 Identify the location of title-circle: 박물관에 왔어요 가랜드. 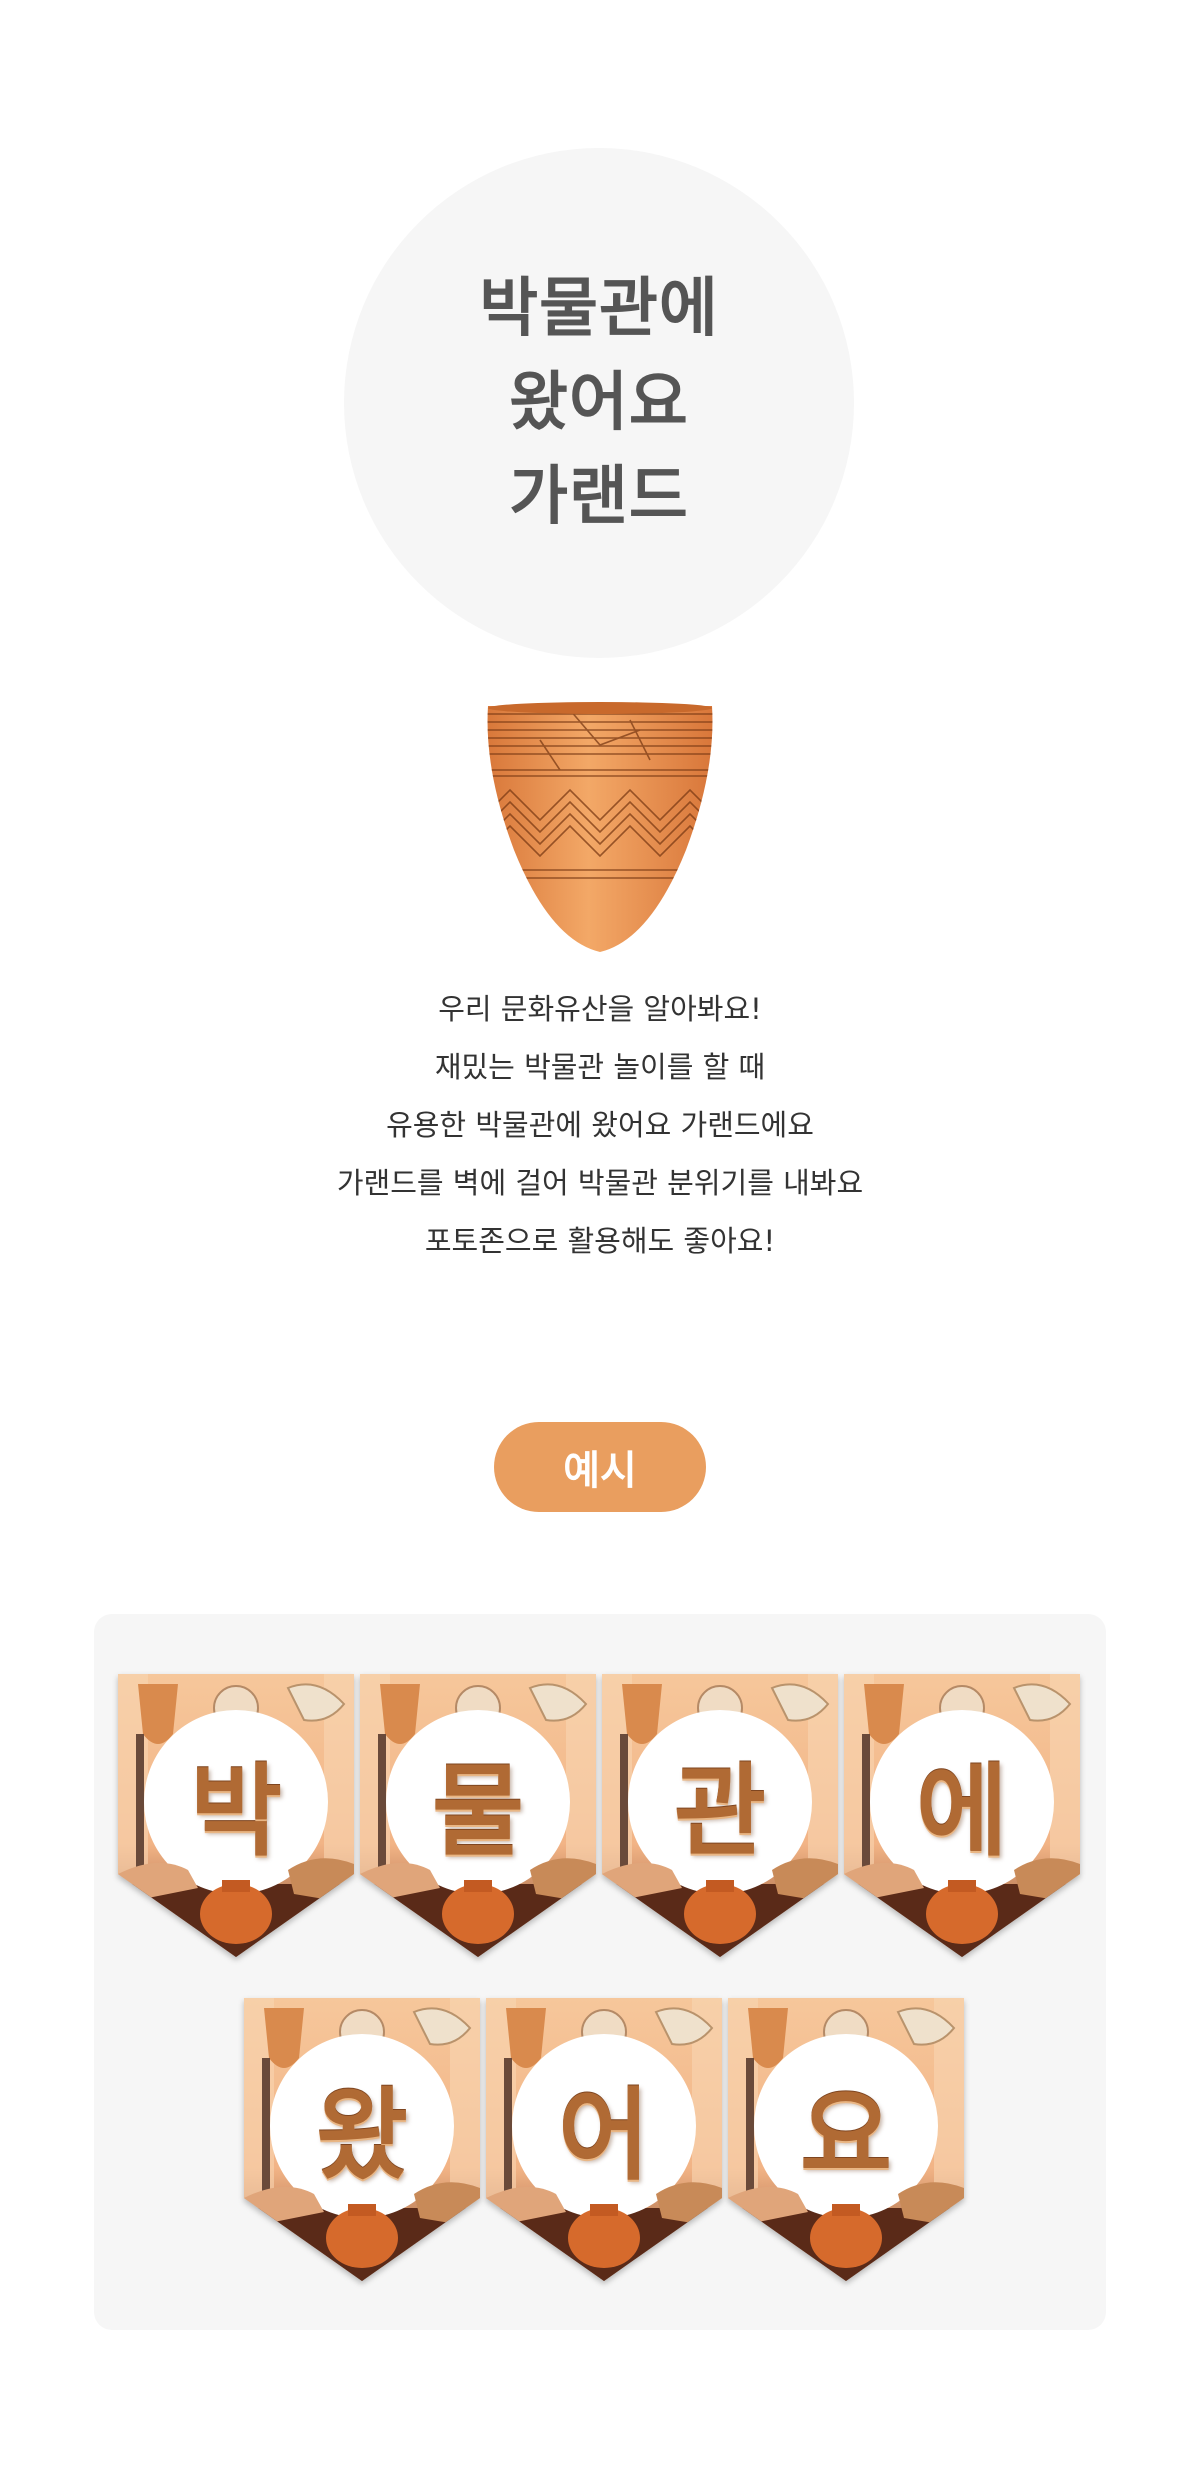
(599, 403).